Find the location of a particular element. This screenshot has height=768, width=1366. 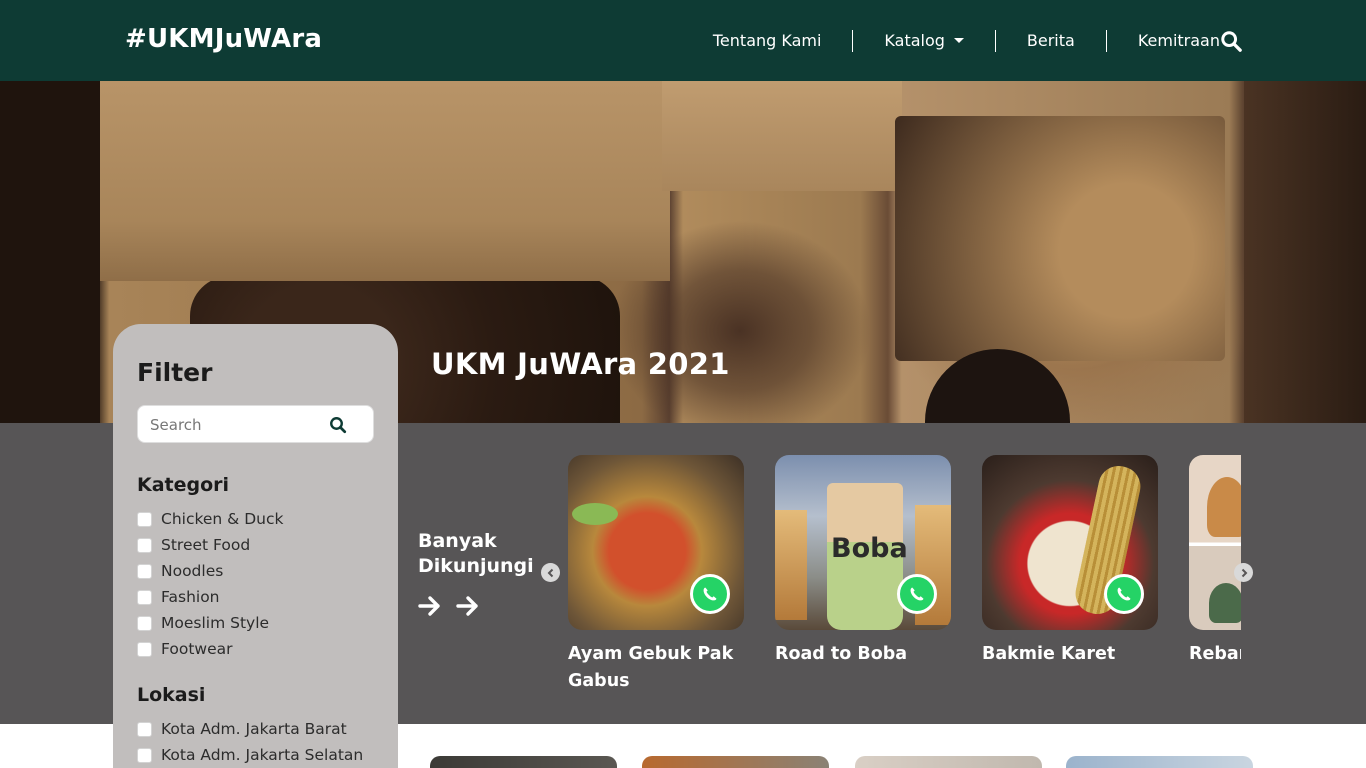

nav-link-katalog-label: Katalog is located at coordinates (914, 40).